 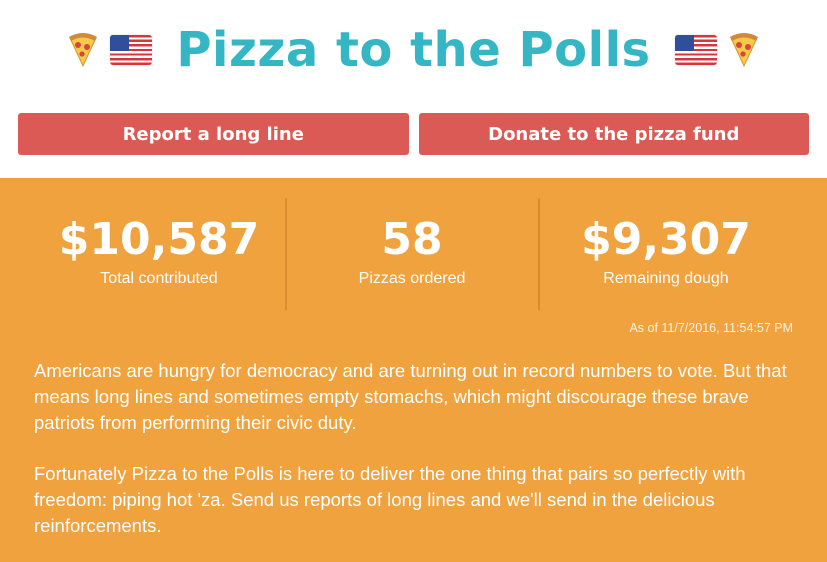 I want to click on stat-total-contributed: $10,587 Total contributed, so click(x=159, y=253).